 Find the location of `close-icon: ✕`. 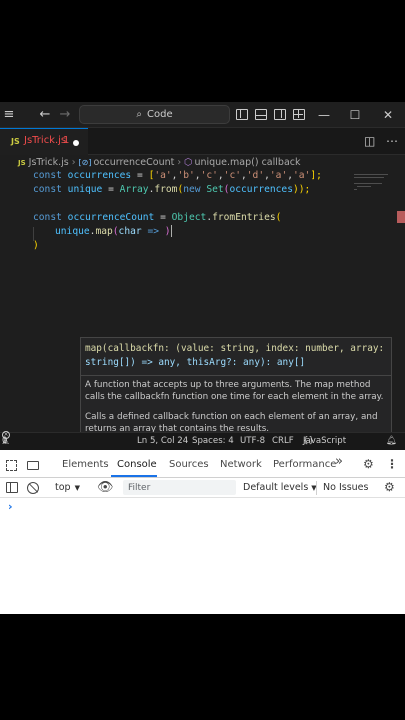

close-icon: ✕ is located at coordinates (388, 115).